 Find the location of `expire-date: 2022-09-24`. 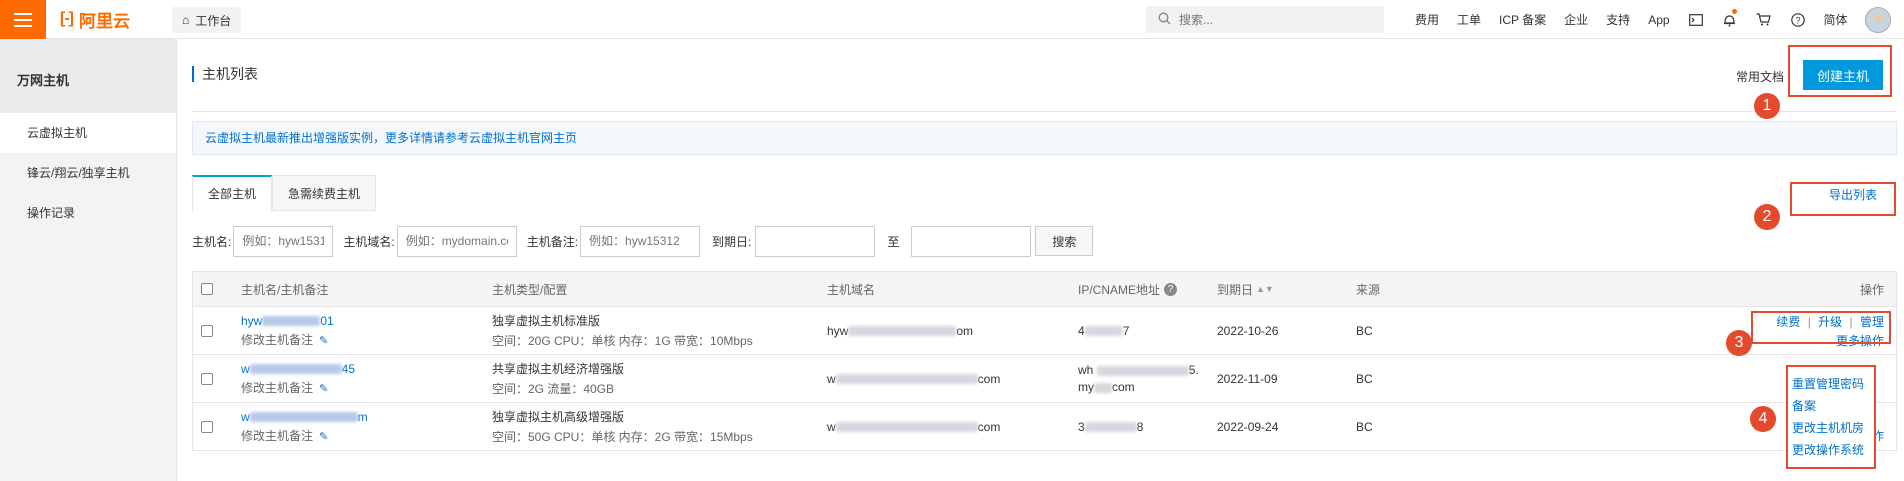

expire-date: 2022-09-24 is located at coordinates (1248, 426).